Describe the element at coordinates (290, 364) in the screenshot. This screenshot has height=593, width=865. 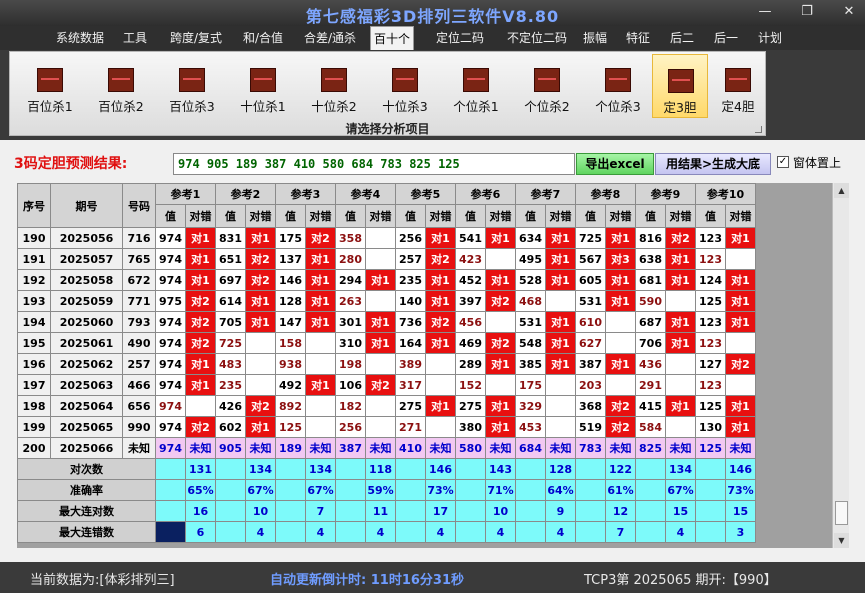
I see `ref-value: 938` at that location.